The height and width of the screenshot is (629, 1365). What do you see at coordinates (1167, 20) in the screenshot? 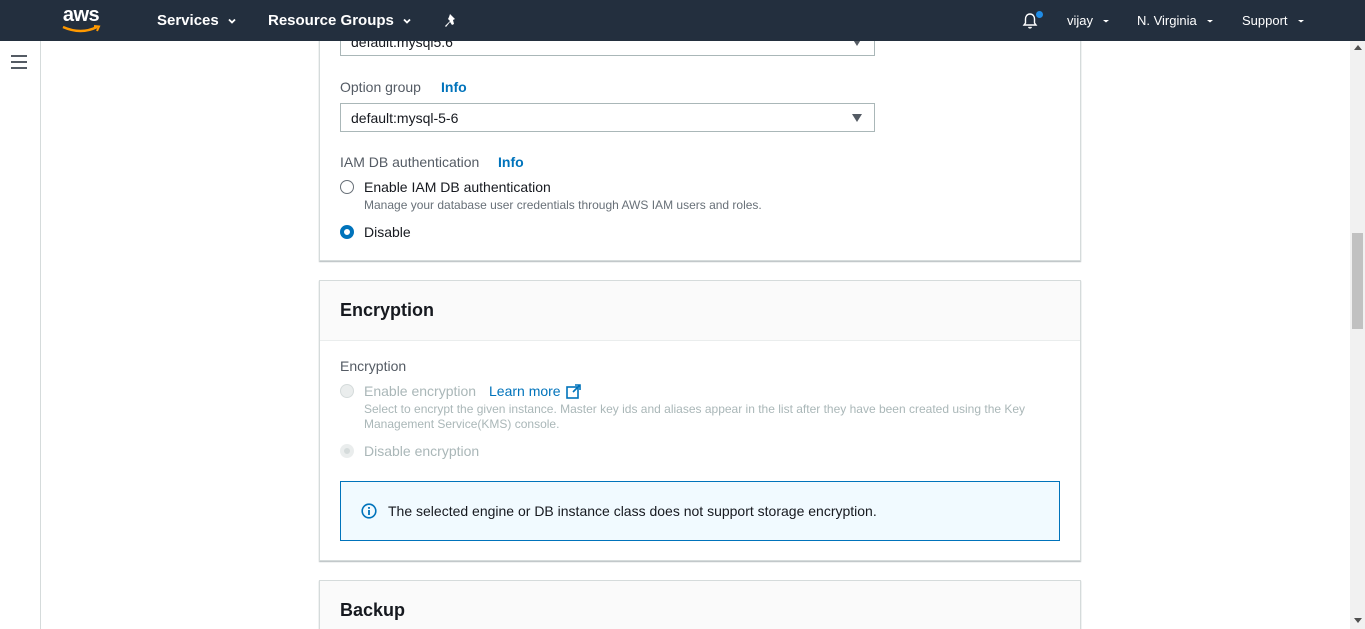
I see `region-label: N. Virginia` at bounding box center [1167, 20].